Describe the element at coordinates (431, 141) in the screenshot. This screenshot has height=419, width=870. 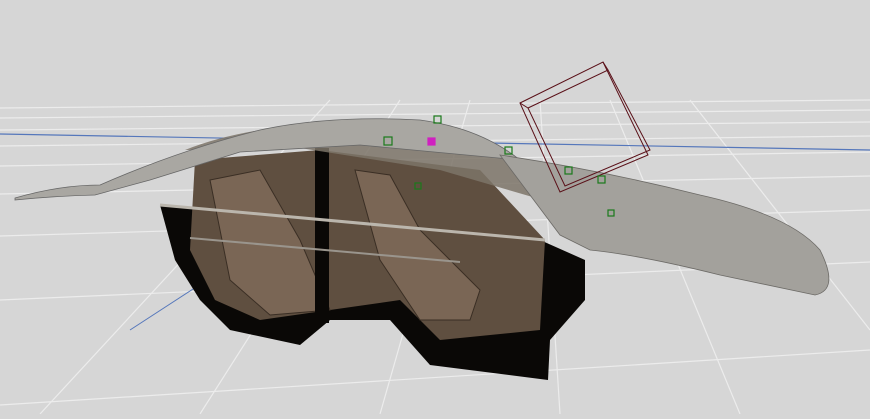
I see `handle-magenta` at that location.